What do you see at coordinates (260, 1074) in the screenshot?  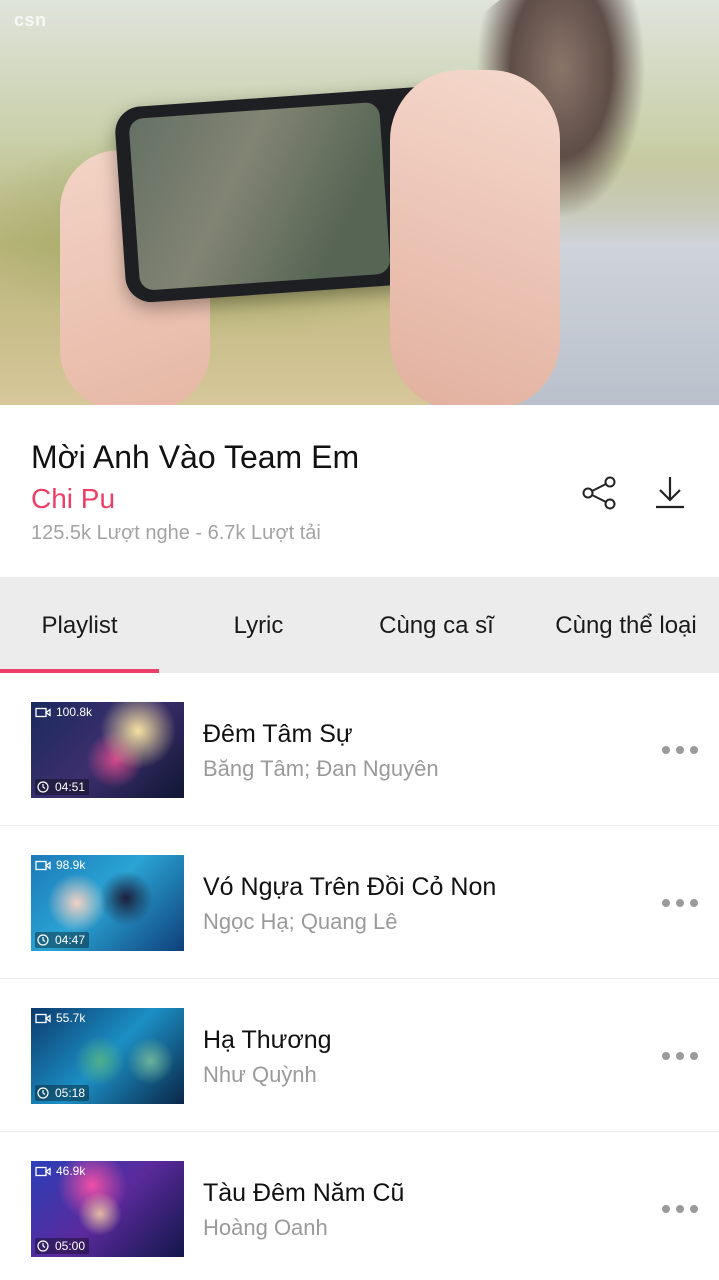 I see `item-artist: Như Quỳnh` at bounding box center [260, 1074].